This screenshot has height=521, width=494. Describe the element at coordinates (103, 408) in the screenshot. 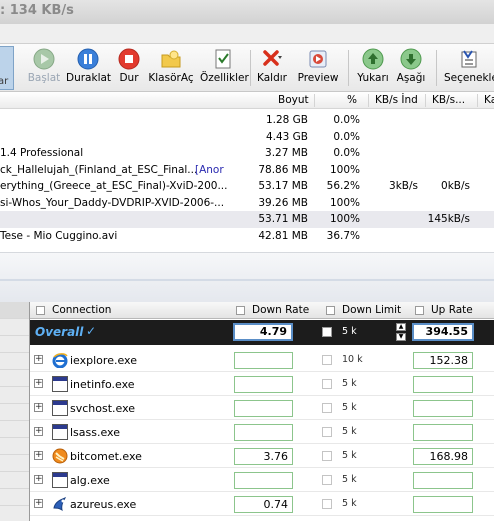

I see `process-name: svchost.exe` at that location.